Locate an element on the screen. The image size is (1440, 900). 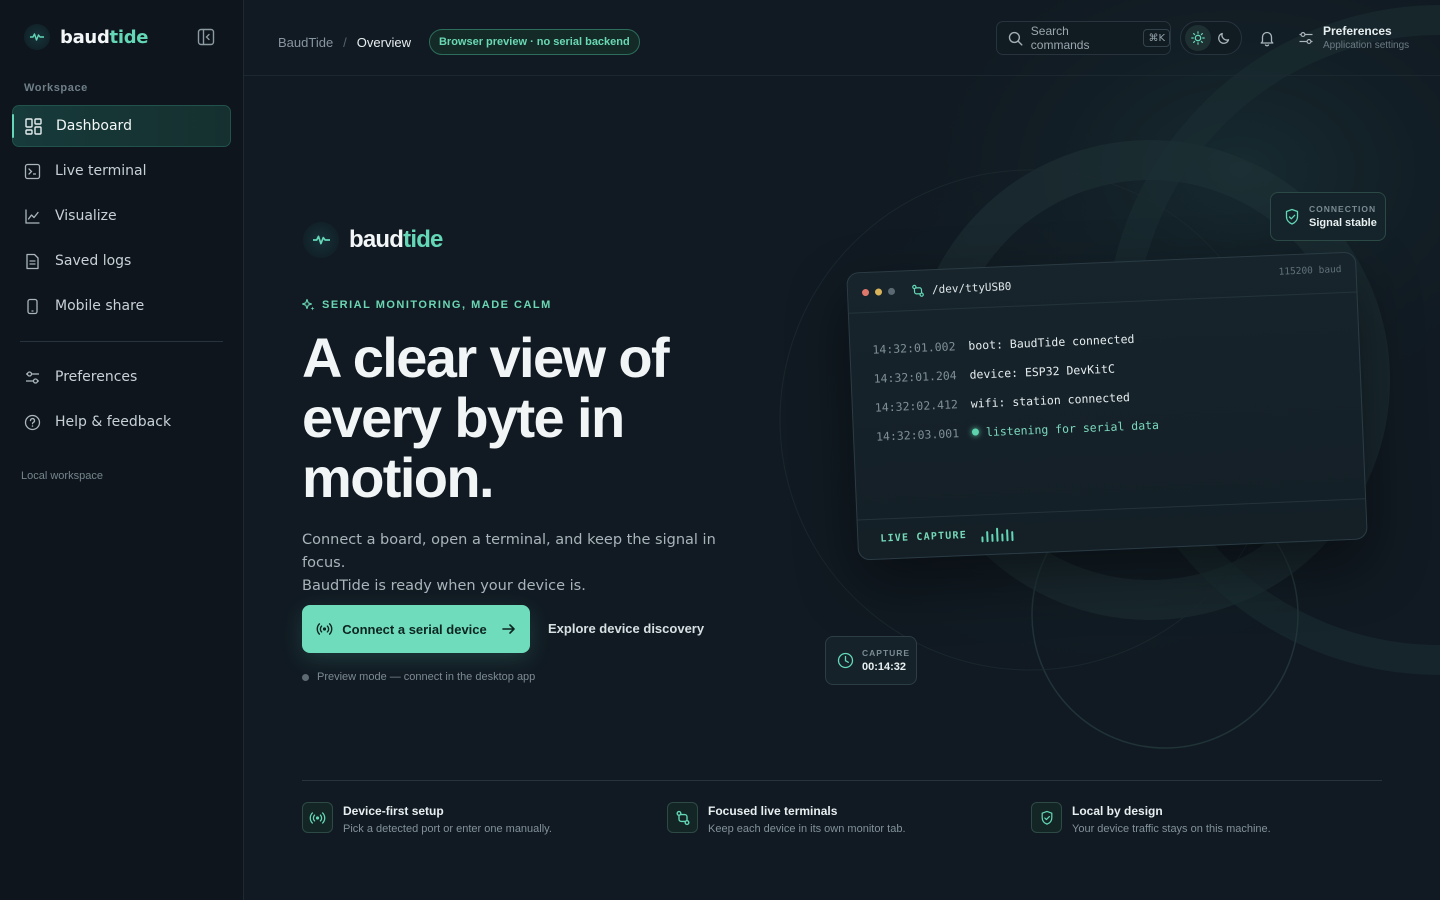
connection-status-card: CONNECTION Signal stable is located at coordinates (1328, 216).